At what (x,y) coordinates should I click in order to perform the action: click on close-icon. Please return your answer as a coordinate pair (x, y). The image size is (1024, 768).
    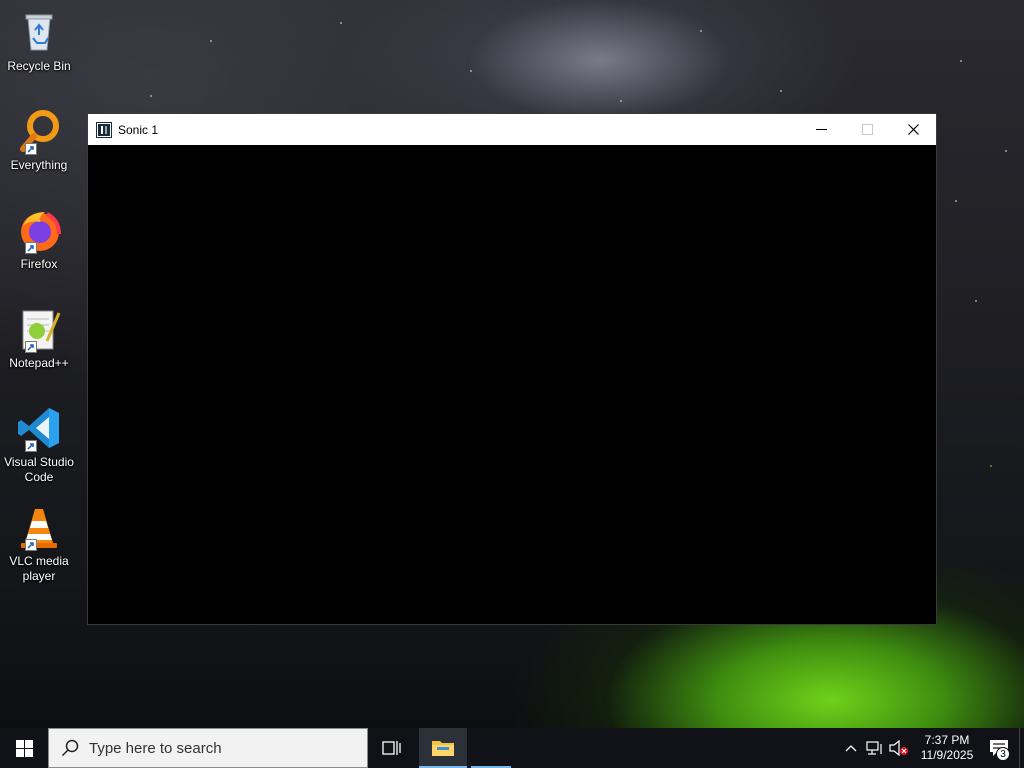
    Looking at the image, I should click on (913, 129).